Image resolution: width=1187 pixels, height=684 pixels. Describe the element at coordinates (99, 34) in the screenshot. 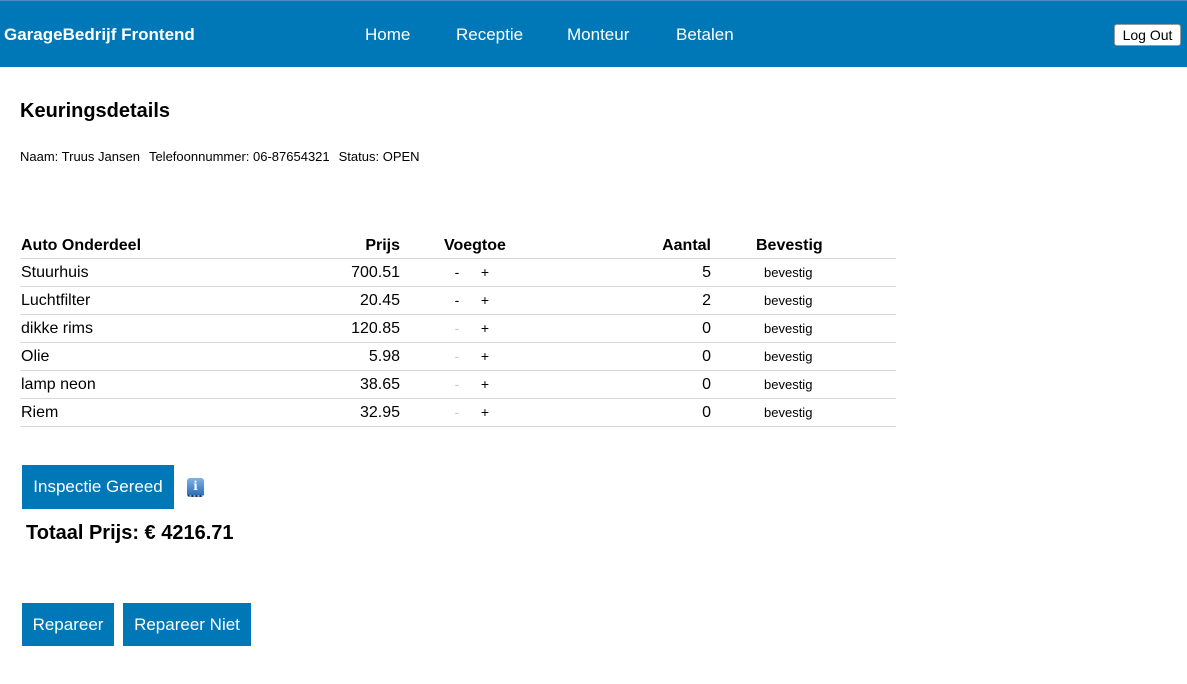

I see `brand-title: GarageBedrijf Frontend` at that location.